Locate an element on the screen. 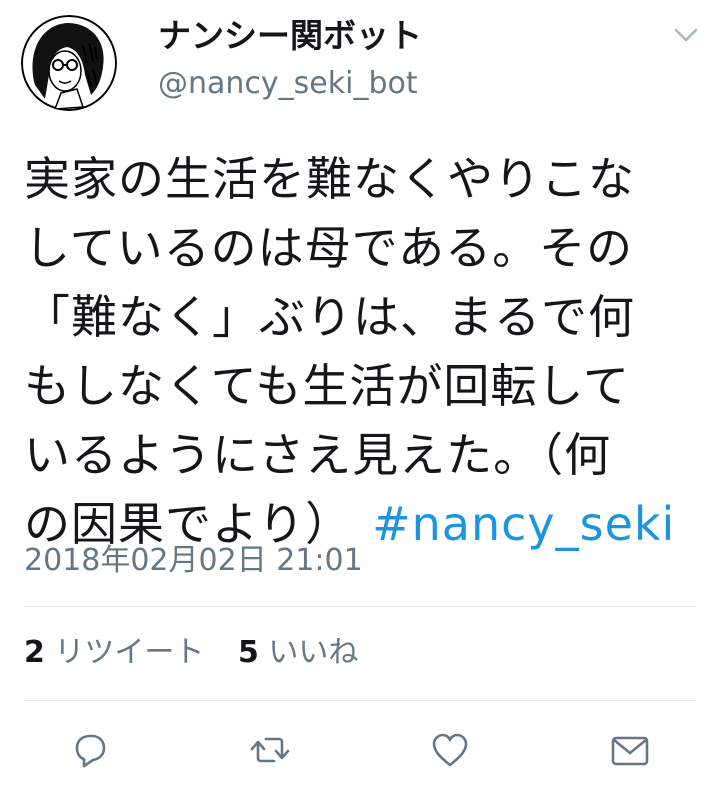  tweet-text-line: いるようにさえ見えた。（何 is located at coordinates (318, 455).